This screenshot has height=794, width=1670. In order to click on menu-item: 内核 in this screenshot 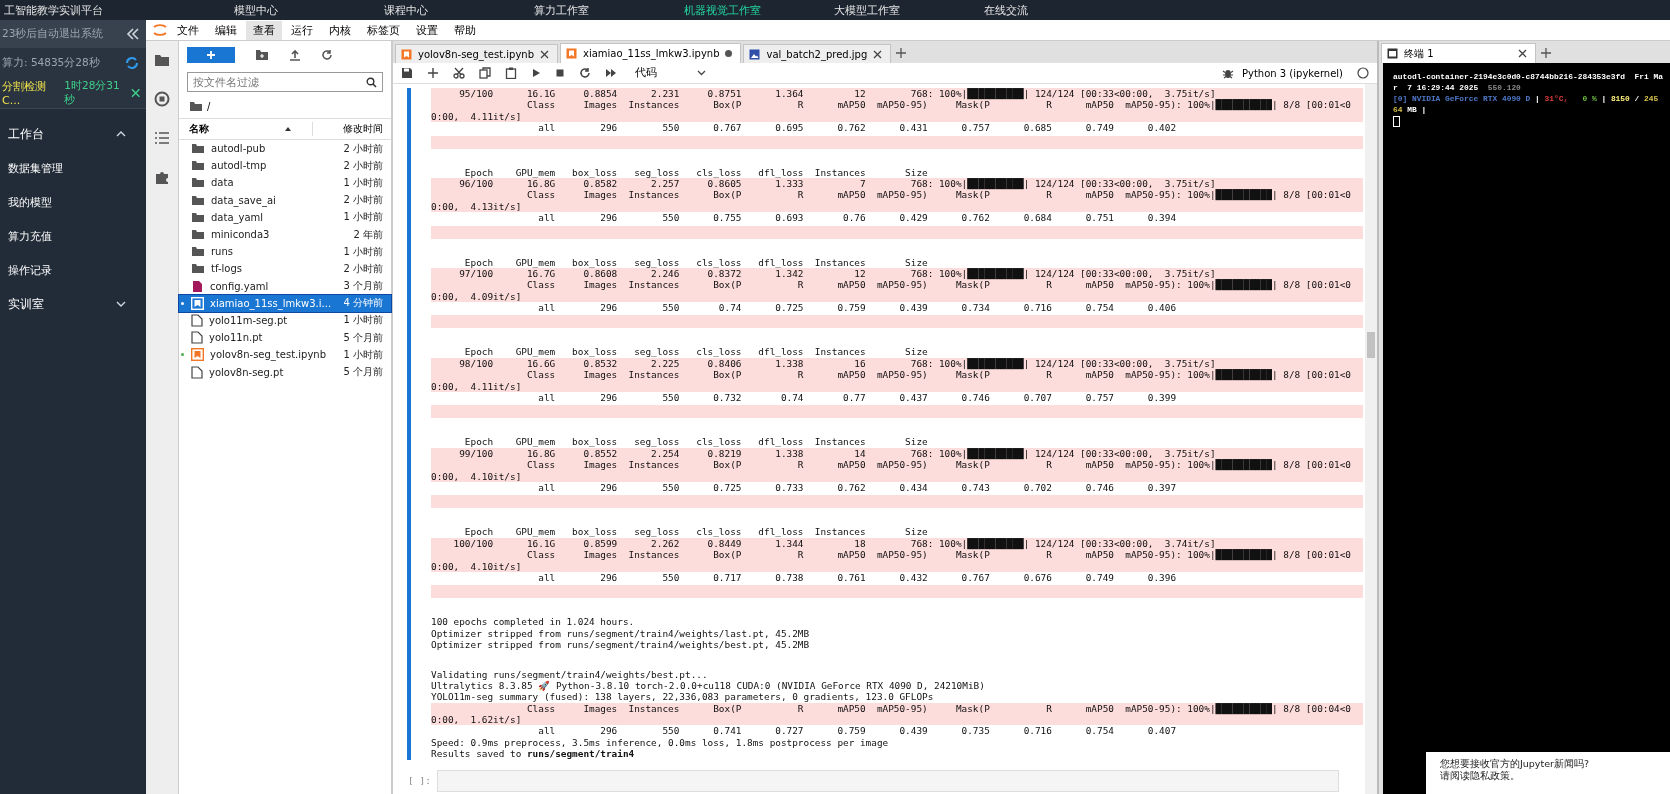, I will do `click(340, 30)`.